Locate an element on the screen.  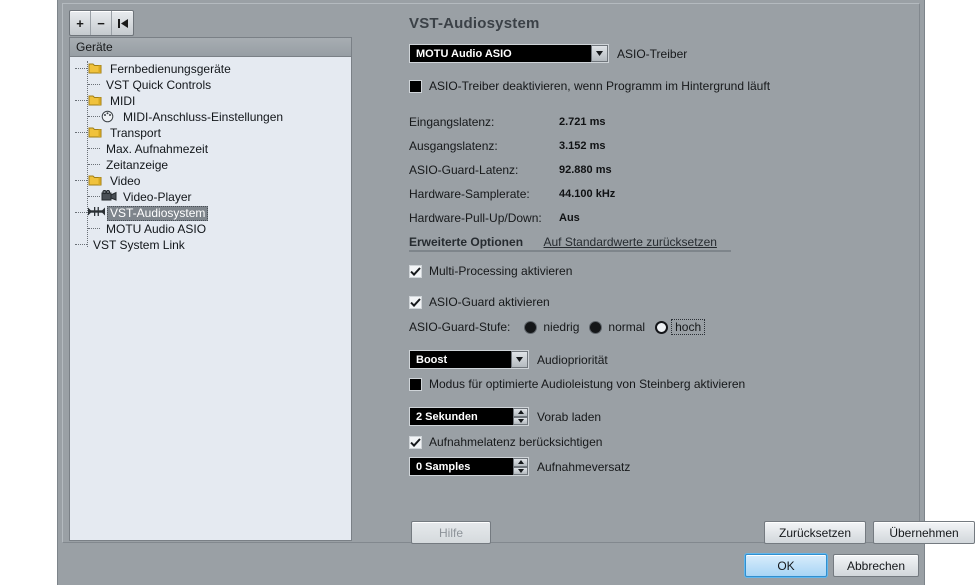
tree-toolbar: + − is located at coordinates (101, 23).